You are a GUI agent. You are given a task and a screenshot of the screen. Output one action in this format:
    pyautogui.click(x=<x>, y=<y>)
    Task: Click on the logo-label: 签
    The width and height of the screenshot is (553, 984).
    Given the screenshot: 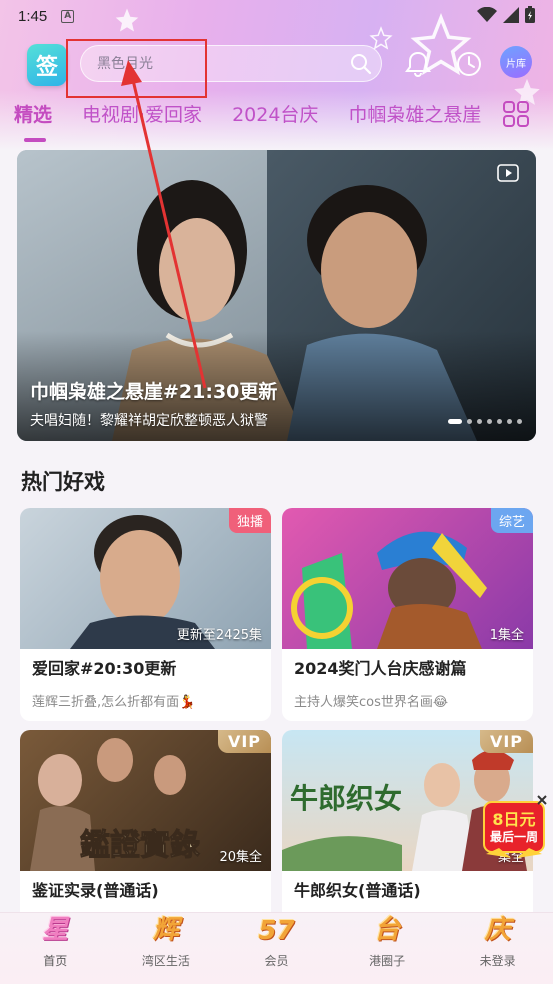 What is the action you would take?
    pyautogui.click(x=46, y=67)
    